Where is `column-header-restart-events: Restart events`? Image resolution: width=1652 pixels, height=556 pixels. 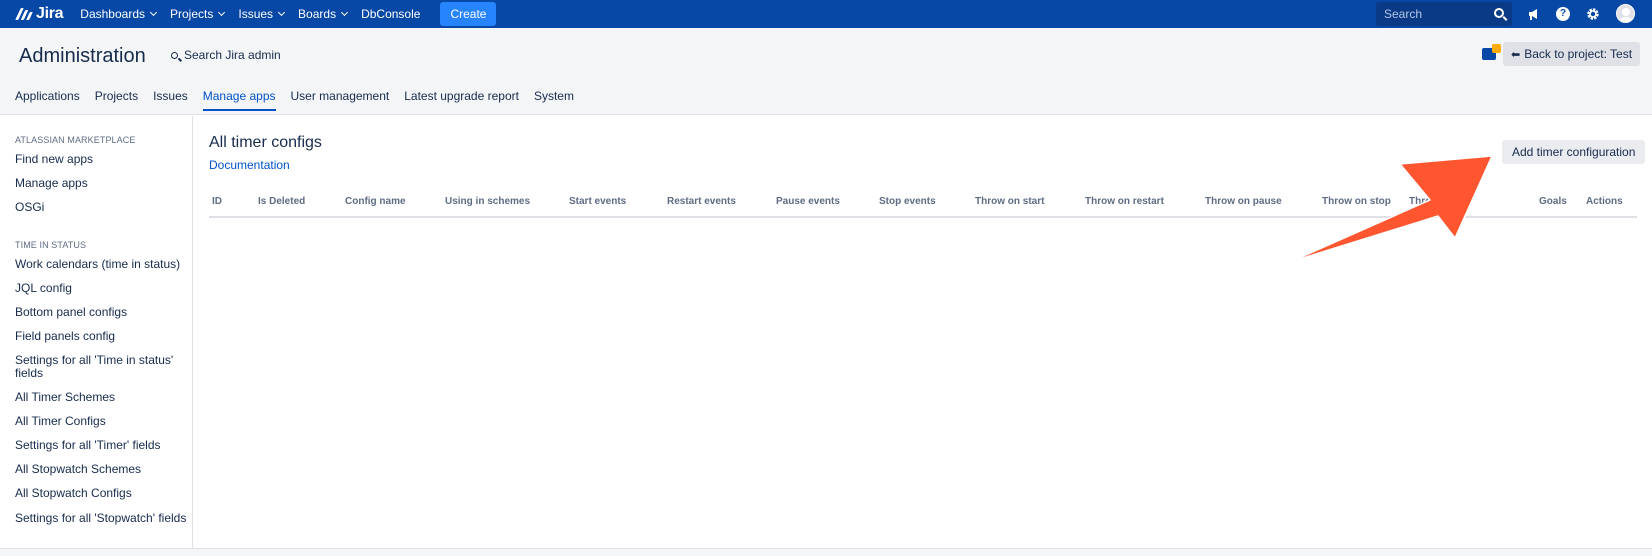
column-header-restart-events: Restart events is located at coordinates (701, 201).